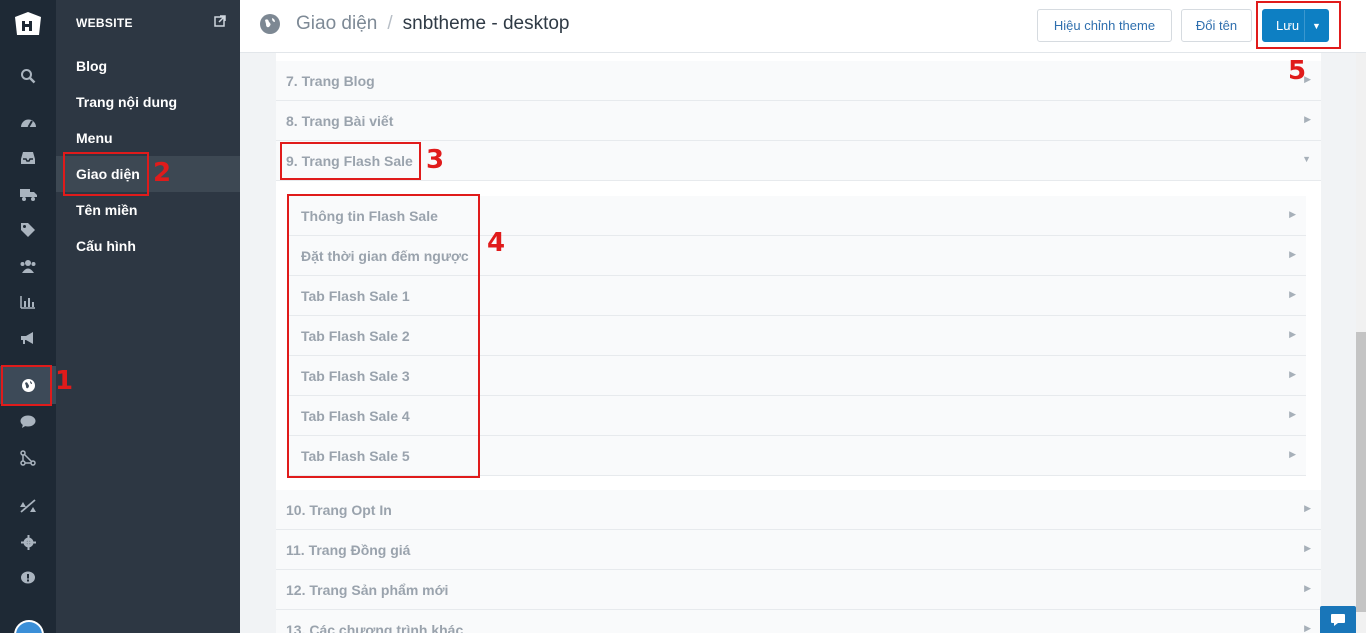 The width and height of the screenshot is (1366, 633). What do you see at coordinates (28, 266) in the screenshot?
I see `users-icon` at bounding box center [28, 266].